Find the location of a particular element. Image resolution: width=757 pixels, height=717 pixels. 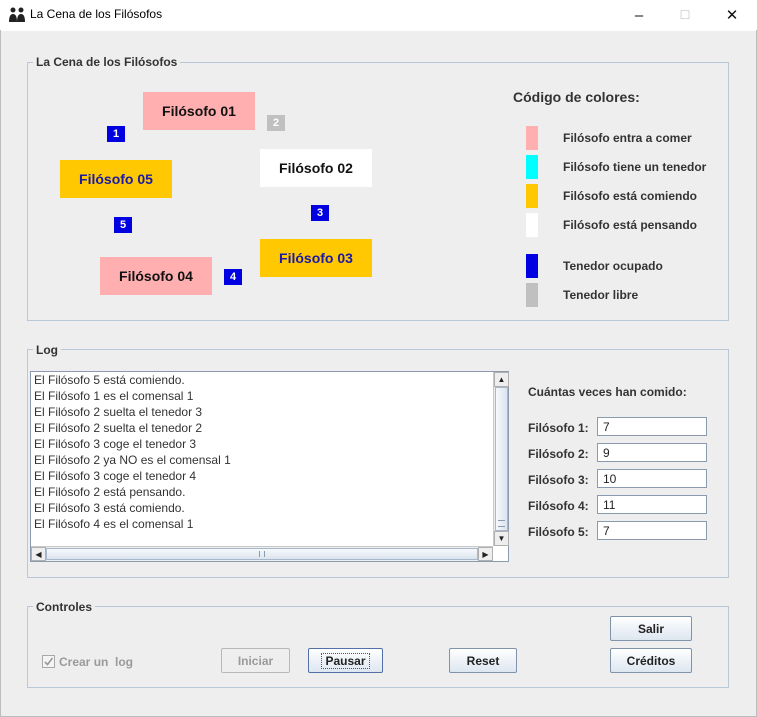

fork-1: 1 is located at coordinates (116, 134).